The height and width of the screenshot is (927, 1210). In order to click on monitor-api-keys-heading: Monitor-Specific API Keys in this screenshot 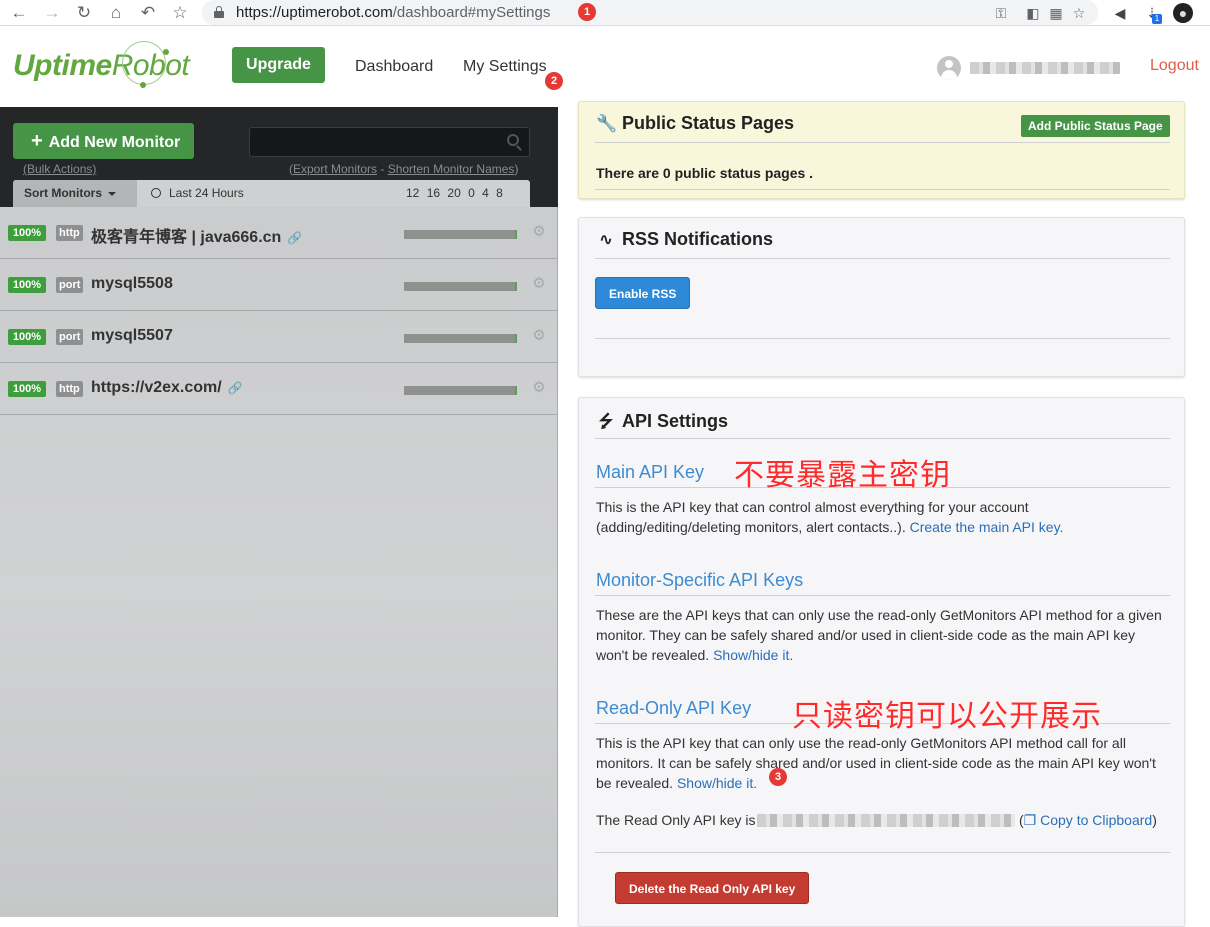, I will do `click(700, 580)`.